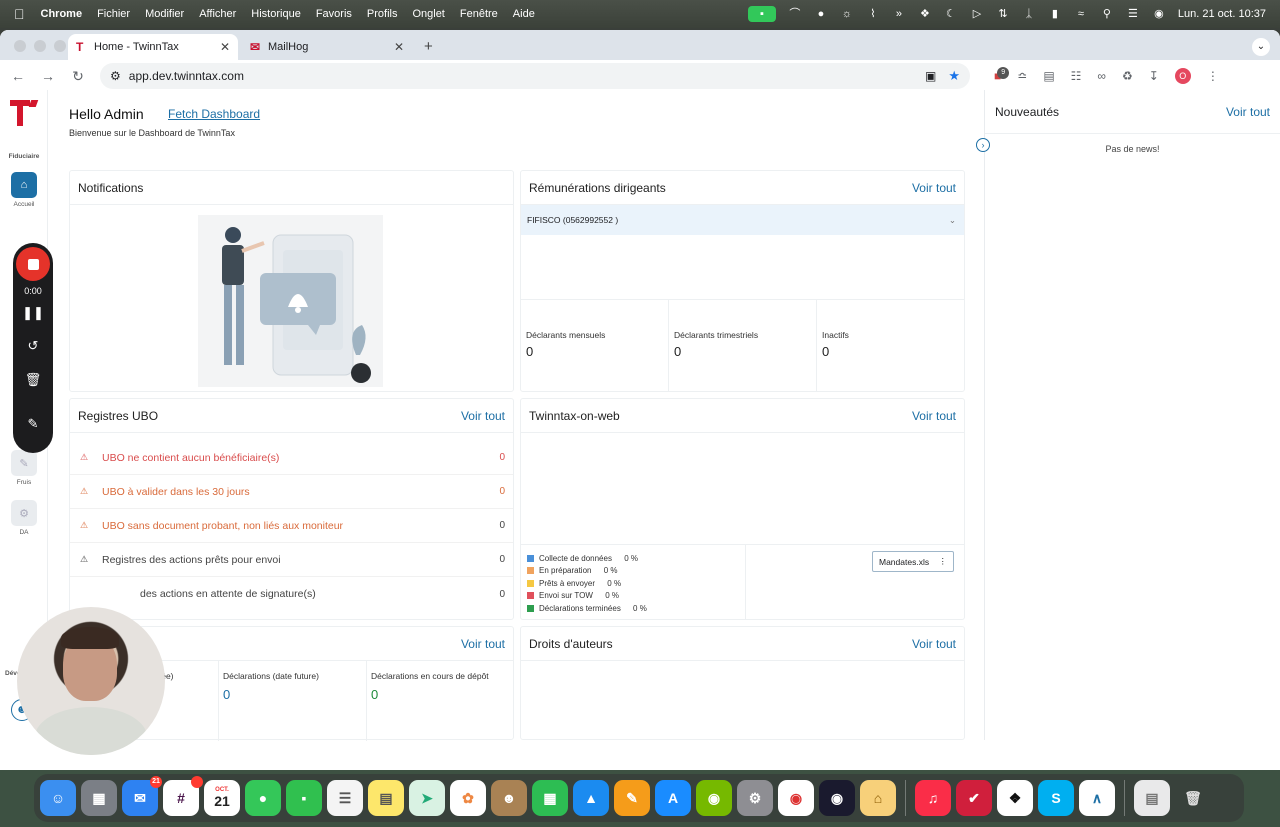 Image resolution: width=1280 pixels, height=827 pixels. What do you see at coordinates (183, 796) in the screenshot?
I see `slack-icon: #` at bounding box center [183, 796].